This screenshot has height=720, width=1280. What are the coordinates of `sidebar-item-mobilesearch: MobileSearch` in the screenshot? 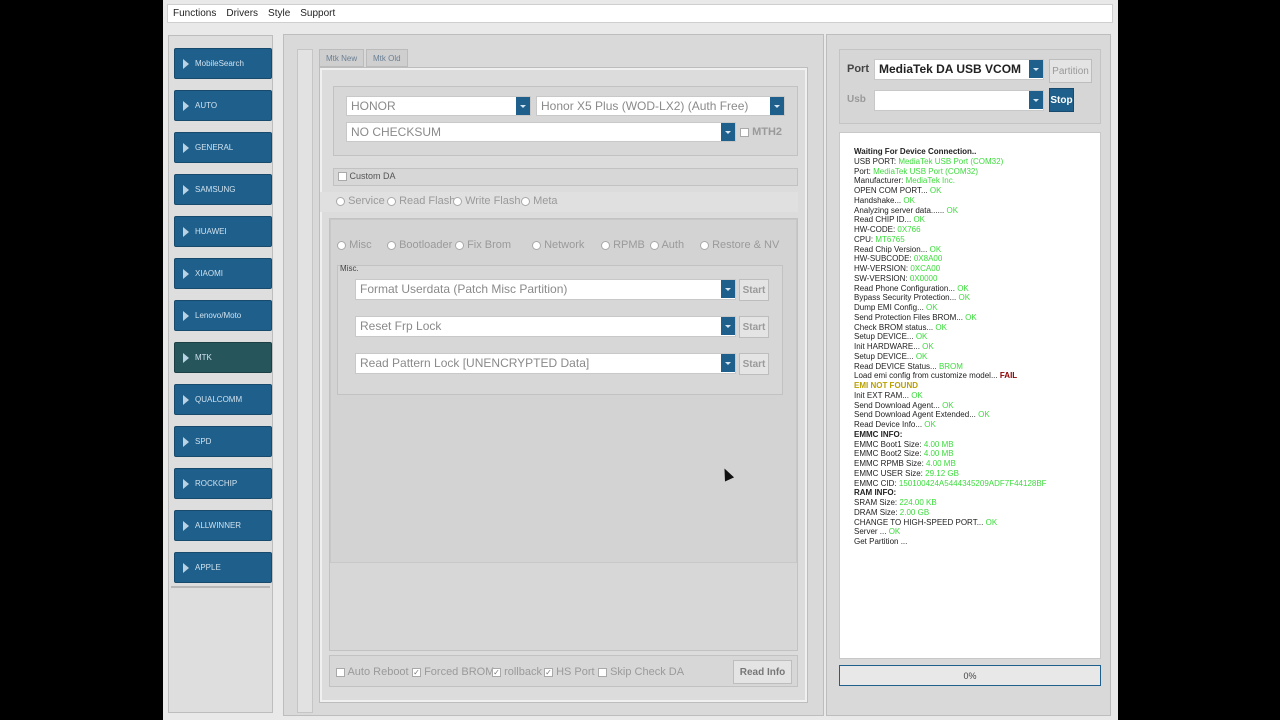 It's located at (223, 63).